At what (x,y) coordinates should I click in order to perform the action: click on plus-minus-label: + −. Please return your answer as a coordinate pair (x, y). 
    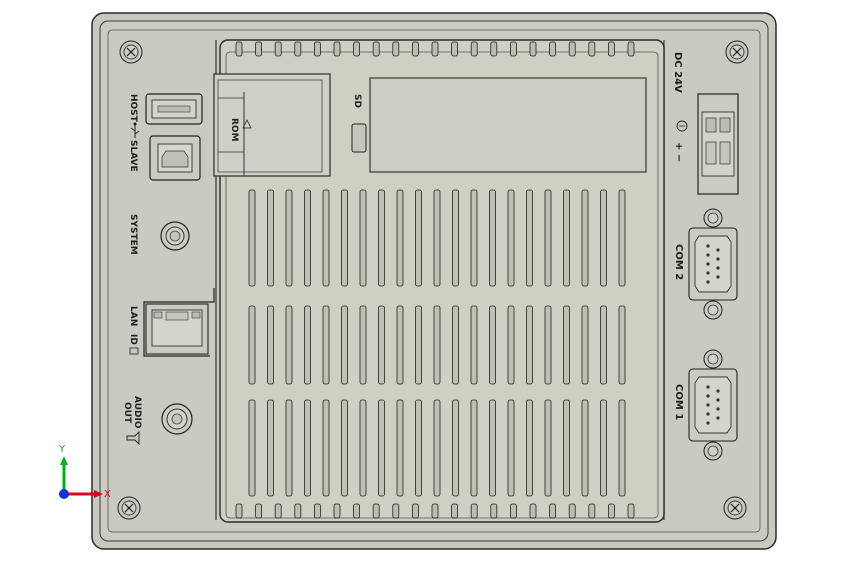
    Looking at the image, I should click on (678, 152).